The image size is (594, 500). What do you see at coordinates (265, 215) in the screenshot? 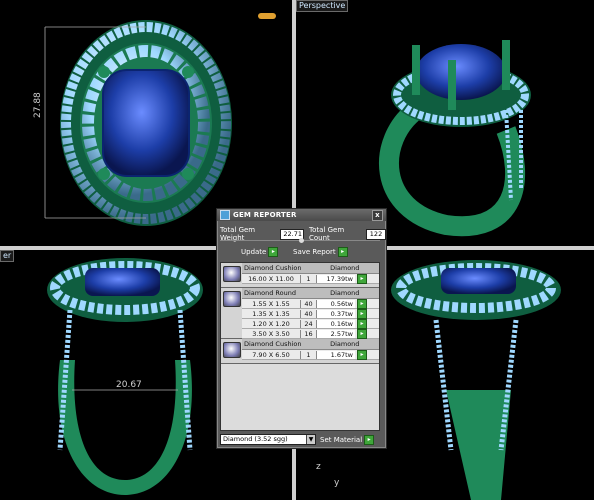
I see `gem-reporter-title: GEM REPORTER` at bounding box center [265, 215].